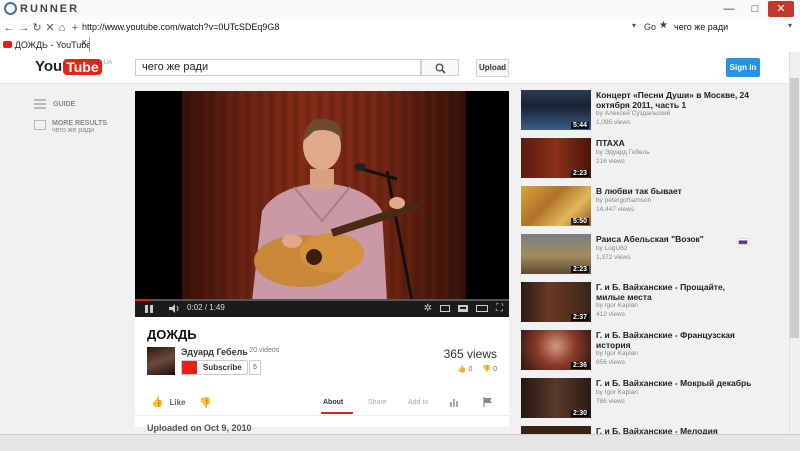 The image size is (800, 451). I want to click on related-thumbnail: 2:36, so click(556, 350).